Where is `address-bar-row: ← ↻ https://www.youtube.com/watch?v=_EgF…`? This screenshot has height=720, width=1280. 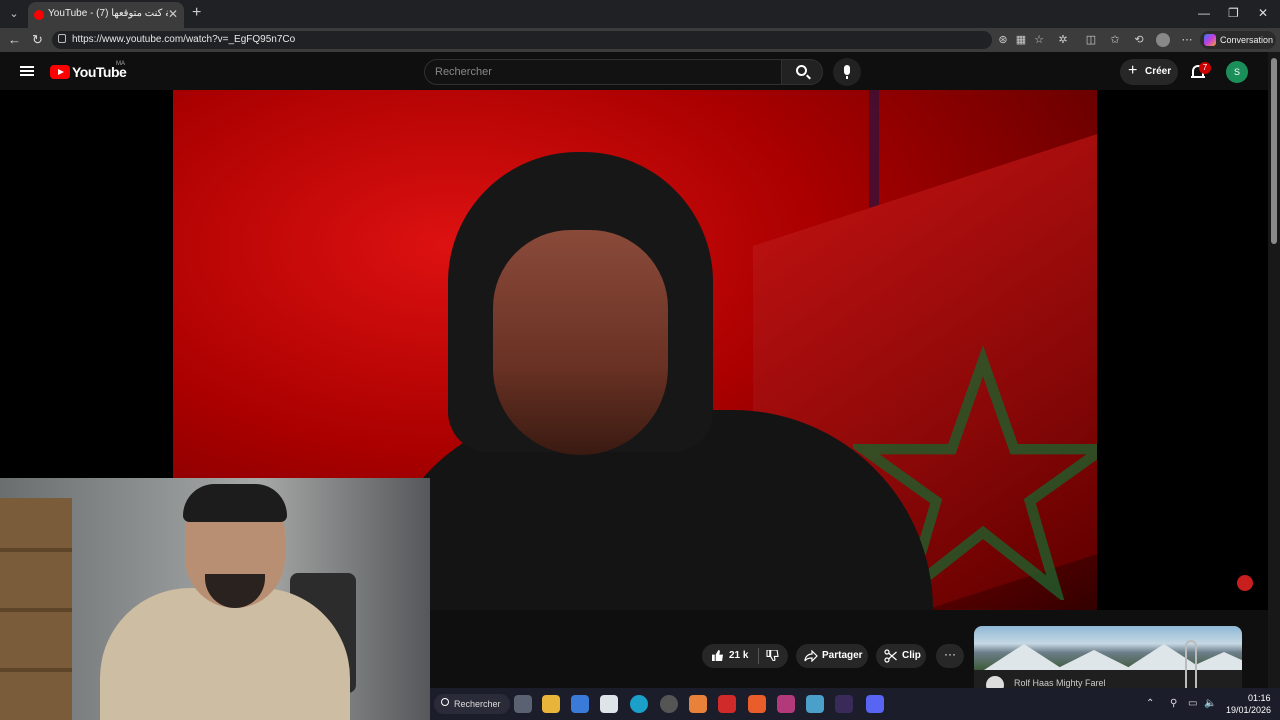 address-bar-row: ← ↻ https://www.youtube.com/watch?v=_EgF… is located at coordinates (640, 40).